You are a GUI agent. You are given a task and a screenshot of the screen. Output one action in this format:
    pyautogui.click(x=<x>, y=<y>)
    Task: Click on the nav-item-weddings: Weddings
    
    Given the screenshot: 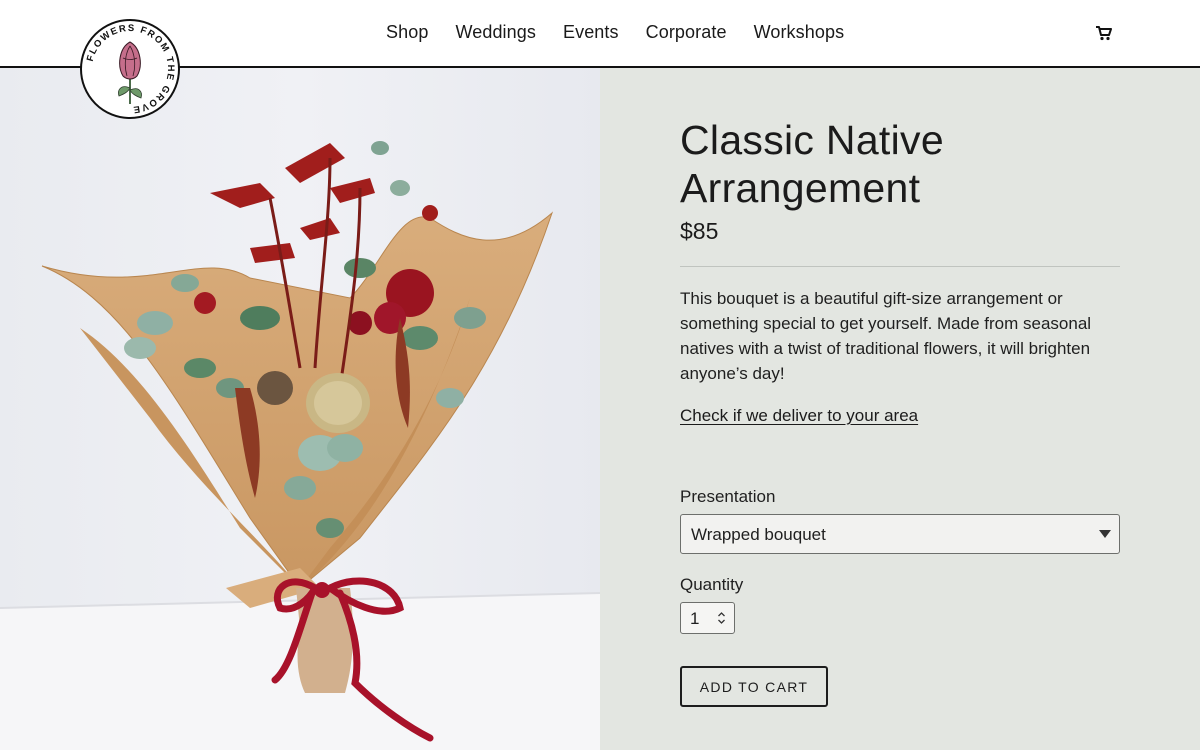 What is the action you would take?
    pyautogui.click(x=495, y=32)
    